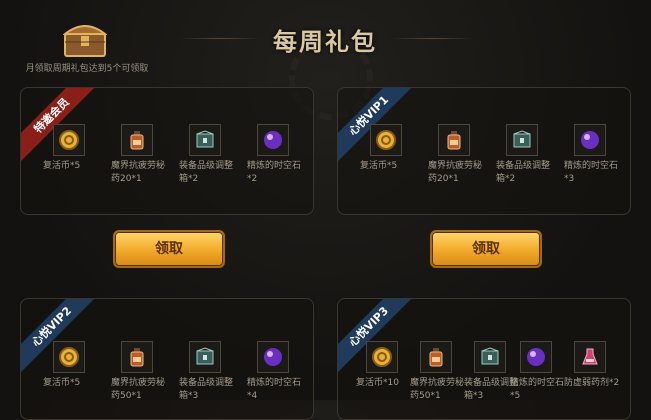  What do you see at coordinates (432, 38) in the screenshot?
I see `title-divider-right` at bounding box center [432, 38].